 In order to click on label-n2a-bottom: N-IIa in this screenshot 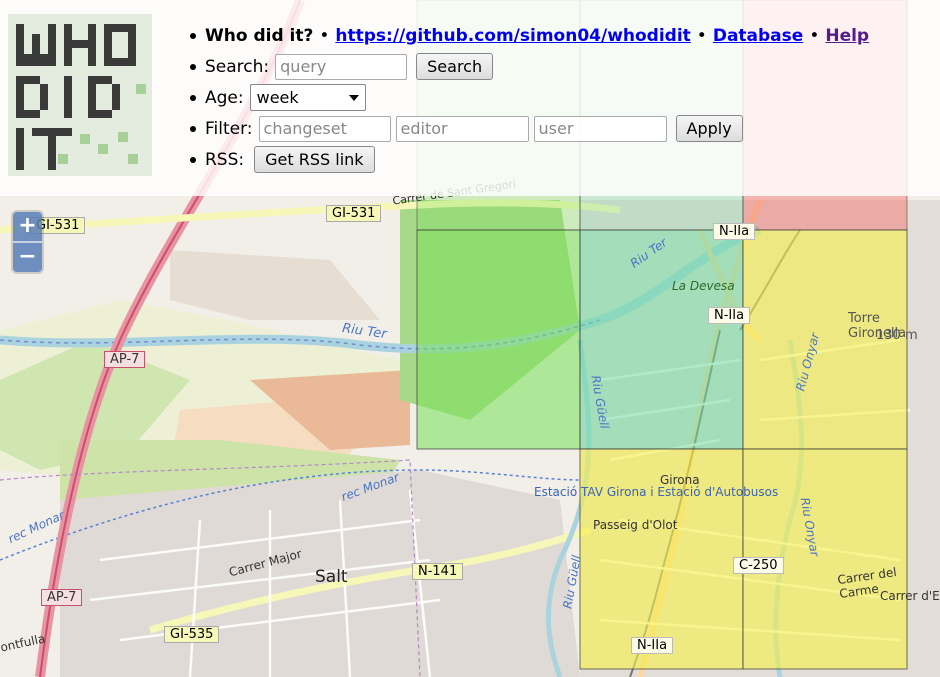, I will do `click(652, 645)`.